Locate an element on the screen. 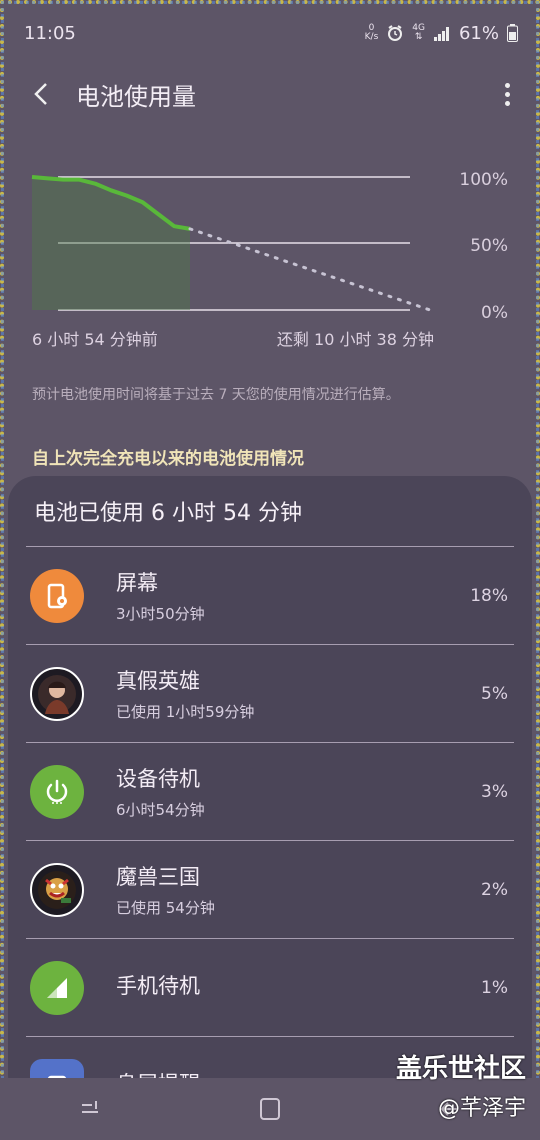 Image resolution: width=540 pixels, height=1140 pixels. chart-remaining-label: 还剩 10 小时 38 分钟 is located at coordinates (355, 339).